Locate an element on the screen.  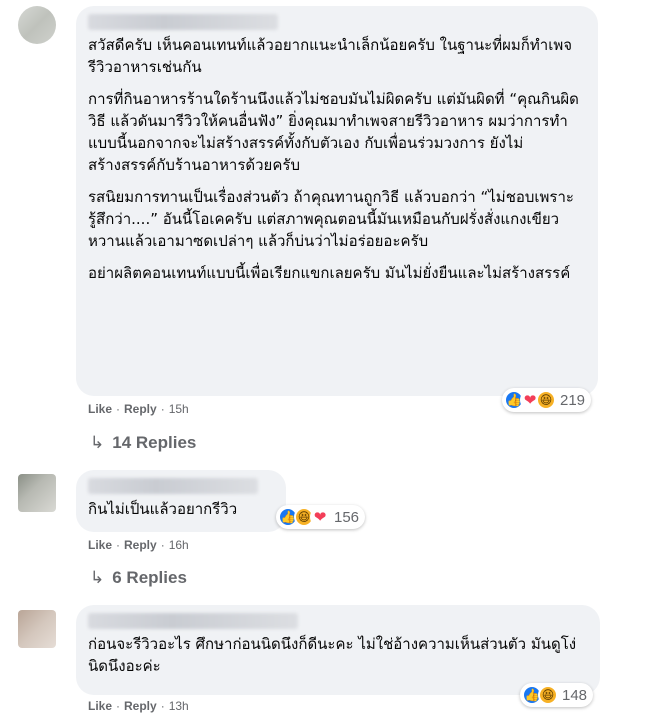
comment-actions: Like · Reply · 15h is located at coordinates (138, 409).